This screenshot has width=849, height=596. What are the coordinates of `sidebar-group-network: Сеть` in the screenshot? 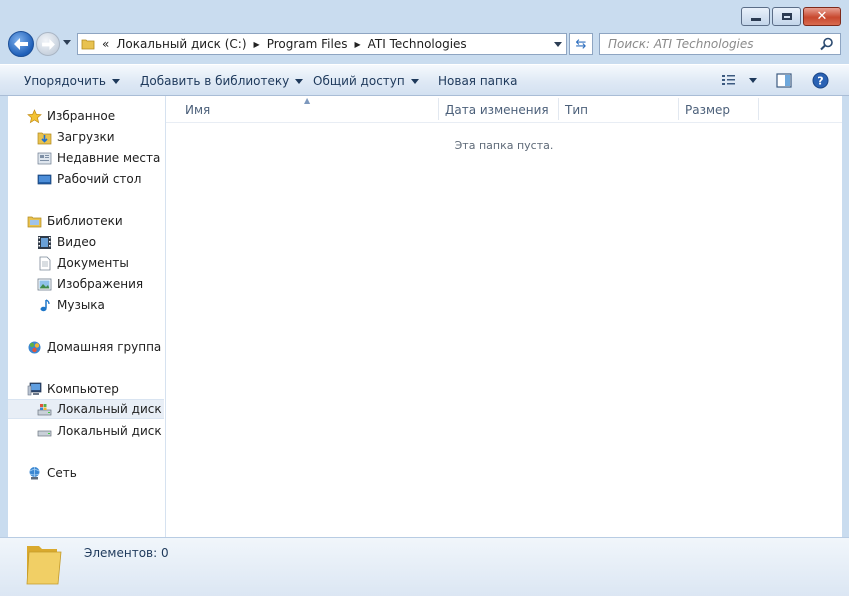 It's located at (51, 473).